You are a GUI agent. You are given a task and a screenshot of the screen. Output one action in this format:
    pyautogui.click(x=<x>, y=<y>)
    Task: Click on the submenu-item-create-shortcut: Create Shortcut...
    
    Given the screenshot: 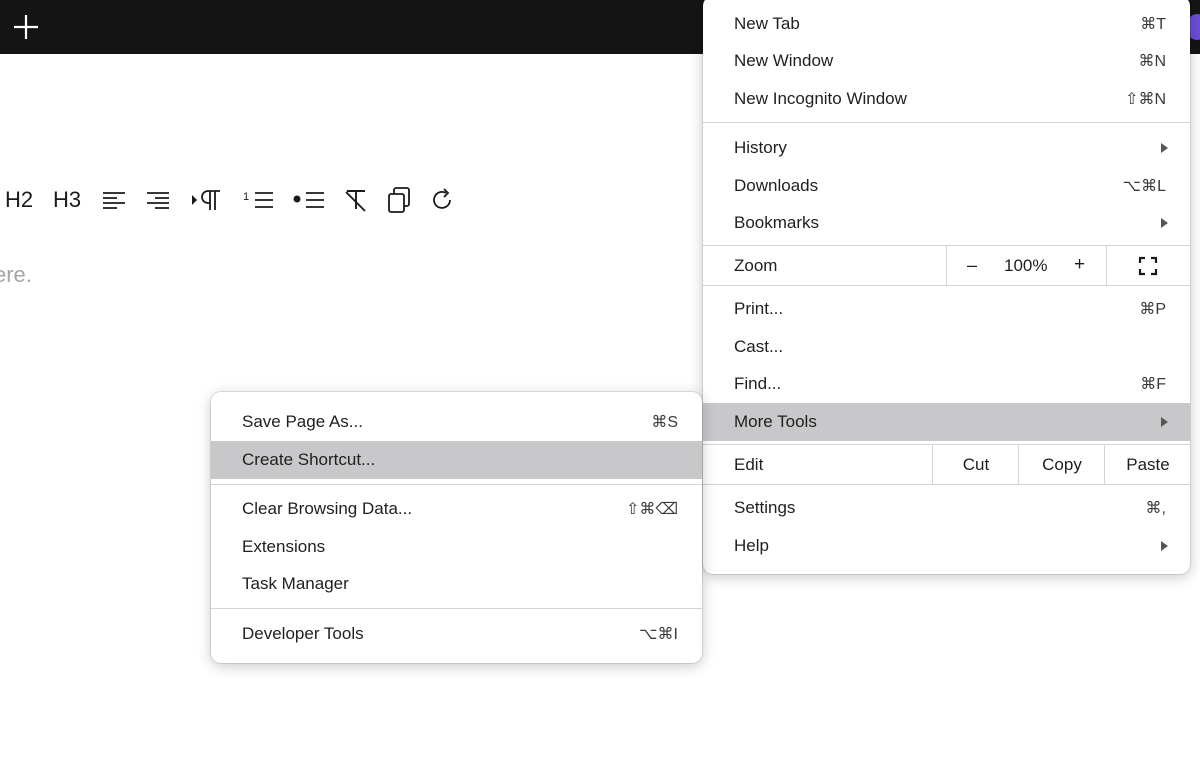 What is the action you would take?
    pyautogui.click(x=456, y=460)
    